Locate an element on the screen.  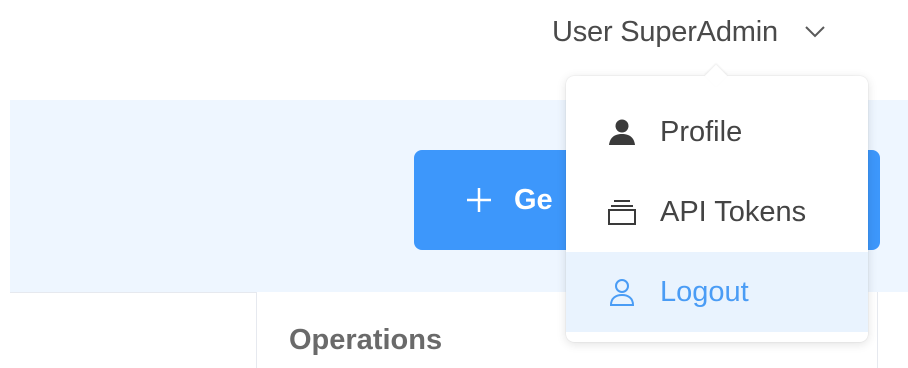
dropdown-arrow is located at coordinates (716, 76).